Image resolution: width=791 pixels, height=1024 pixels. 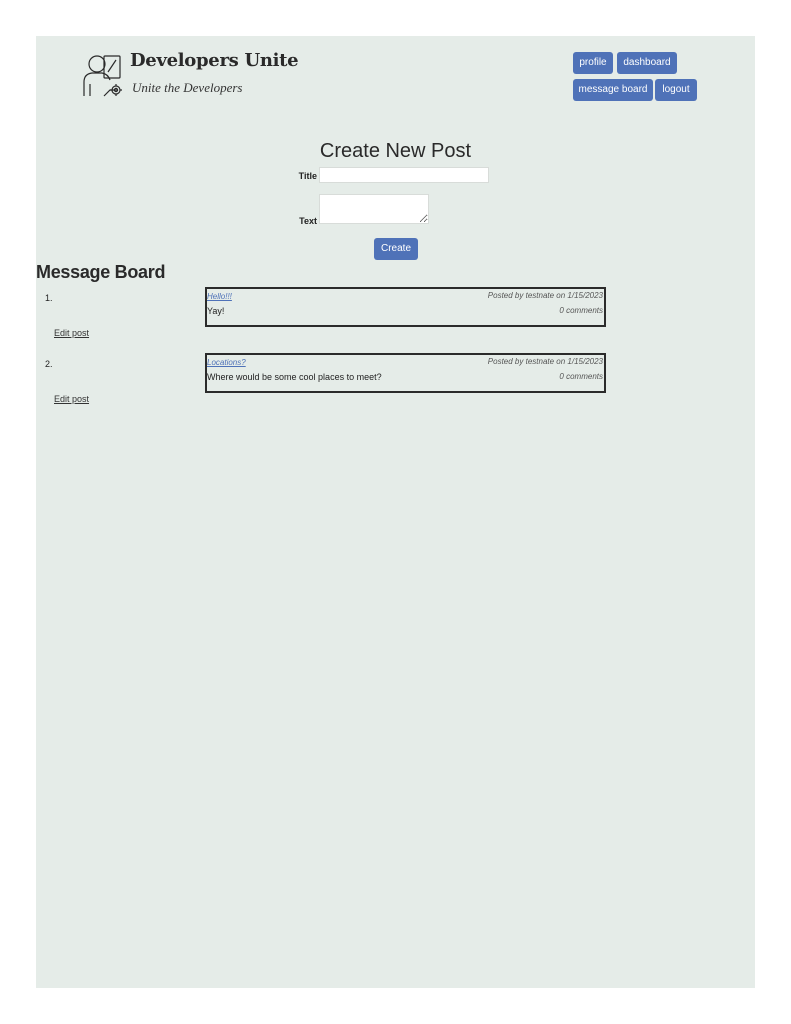 What do you see at coordinates (647, 63) in the screenshot?
I see `dashboard-button: dashboard` at bounding box center [647, 63].